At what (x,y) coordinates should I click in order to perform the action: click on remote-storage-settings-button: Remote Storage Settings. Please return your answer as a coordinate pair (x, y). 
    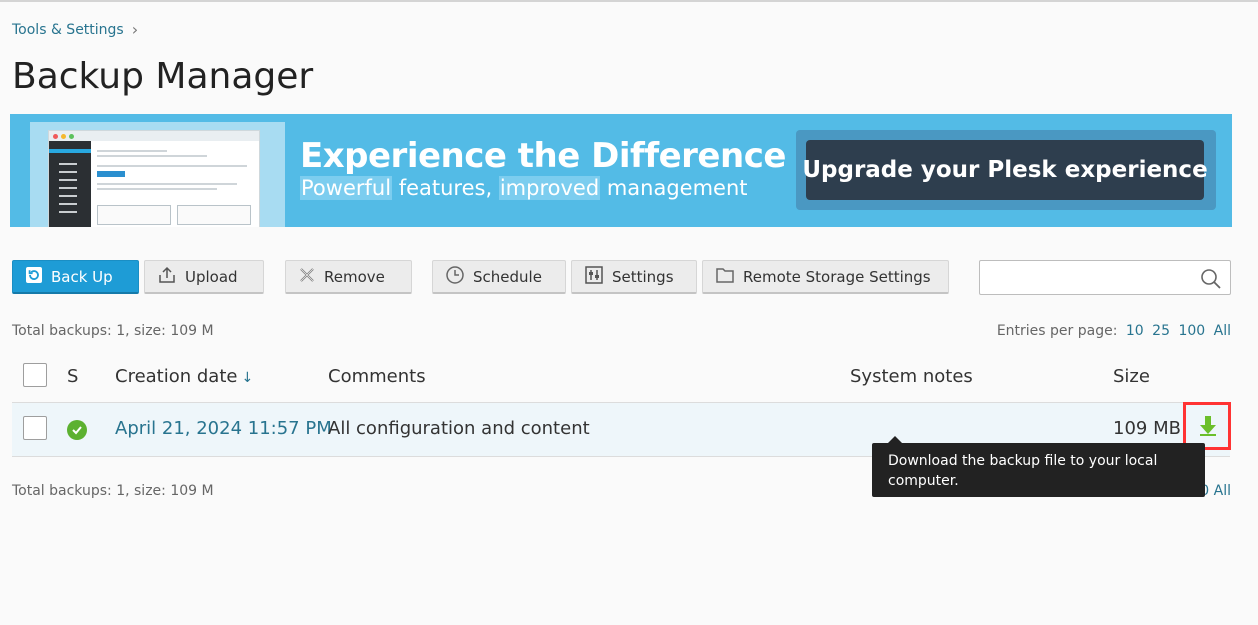
    Looking at the image, I should click on (825, 277).